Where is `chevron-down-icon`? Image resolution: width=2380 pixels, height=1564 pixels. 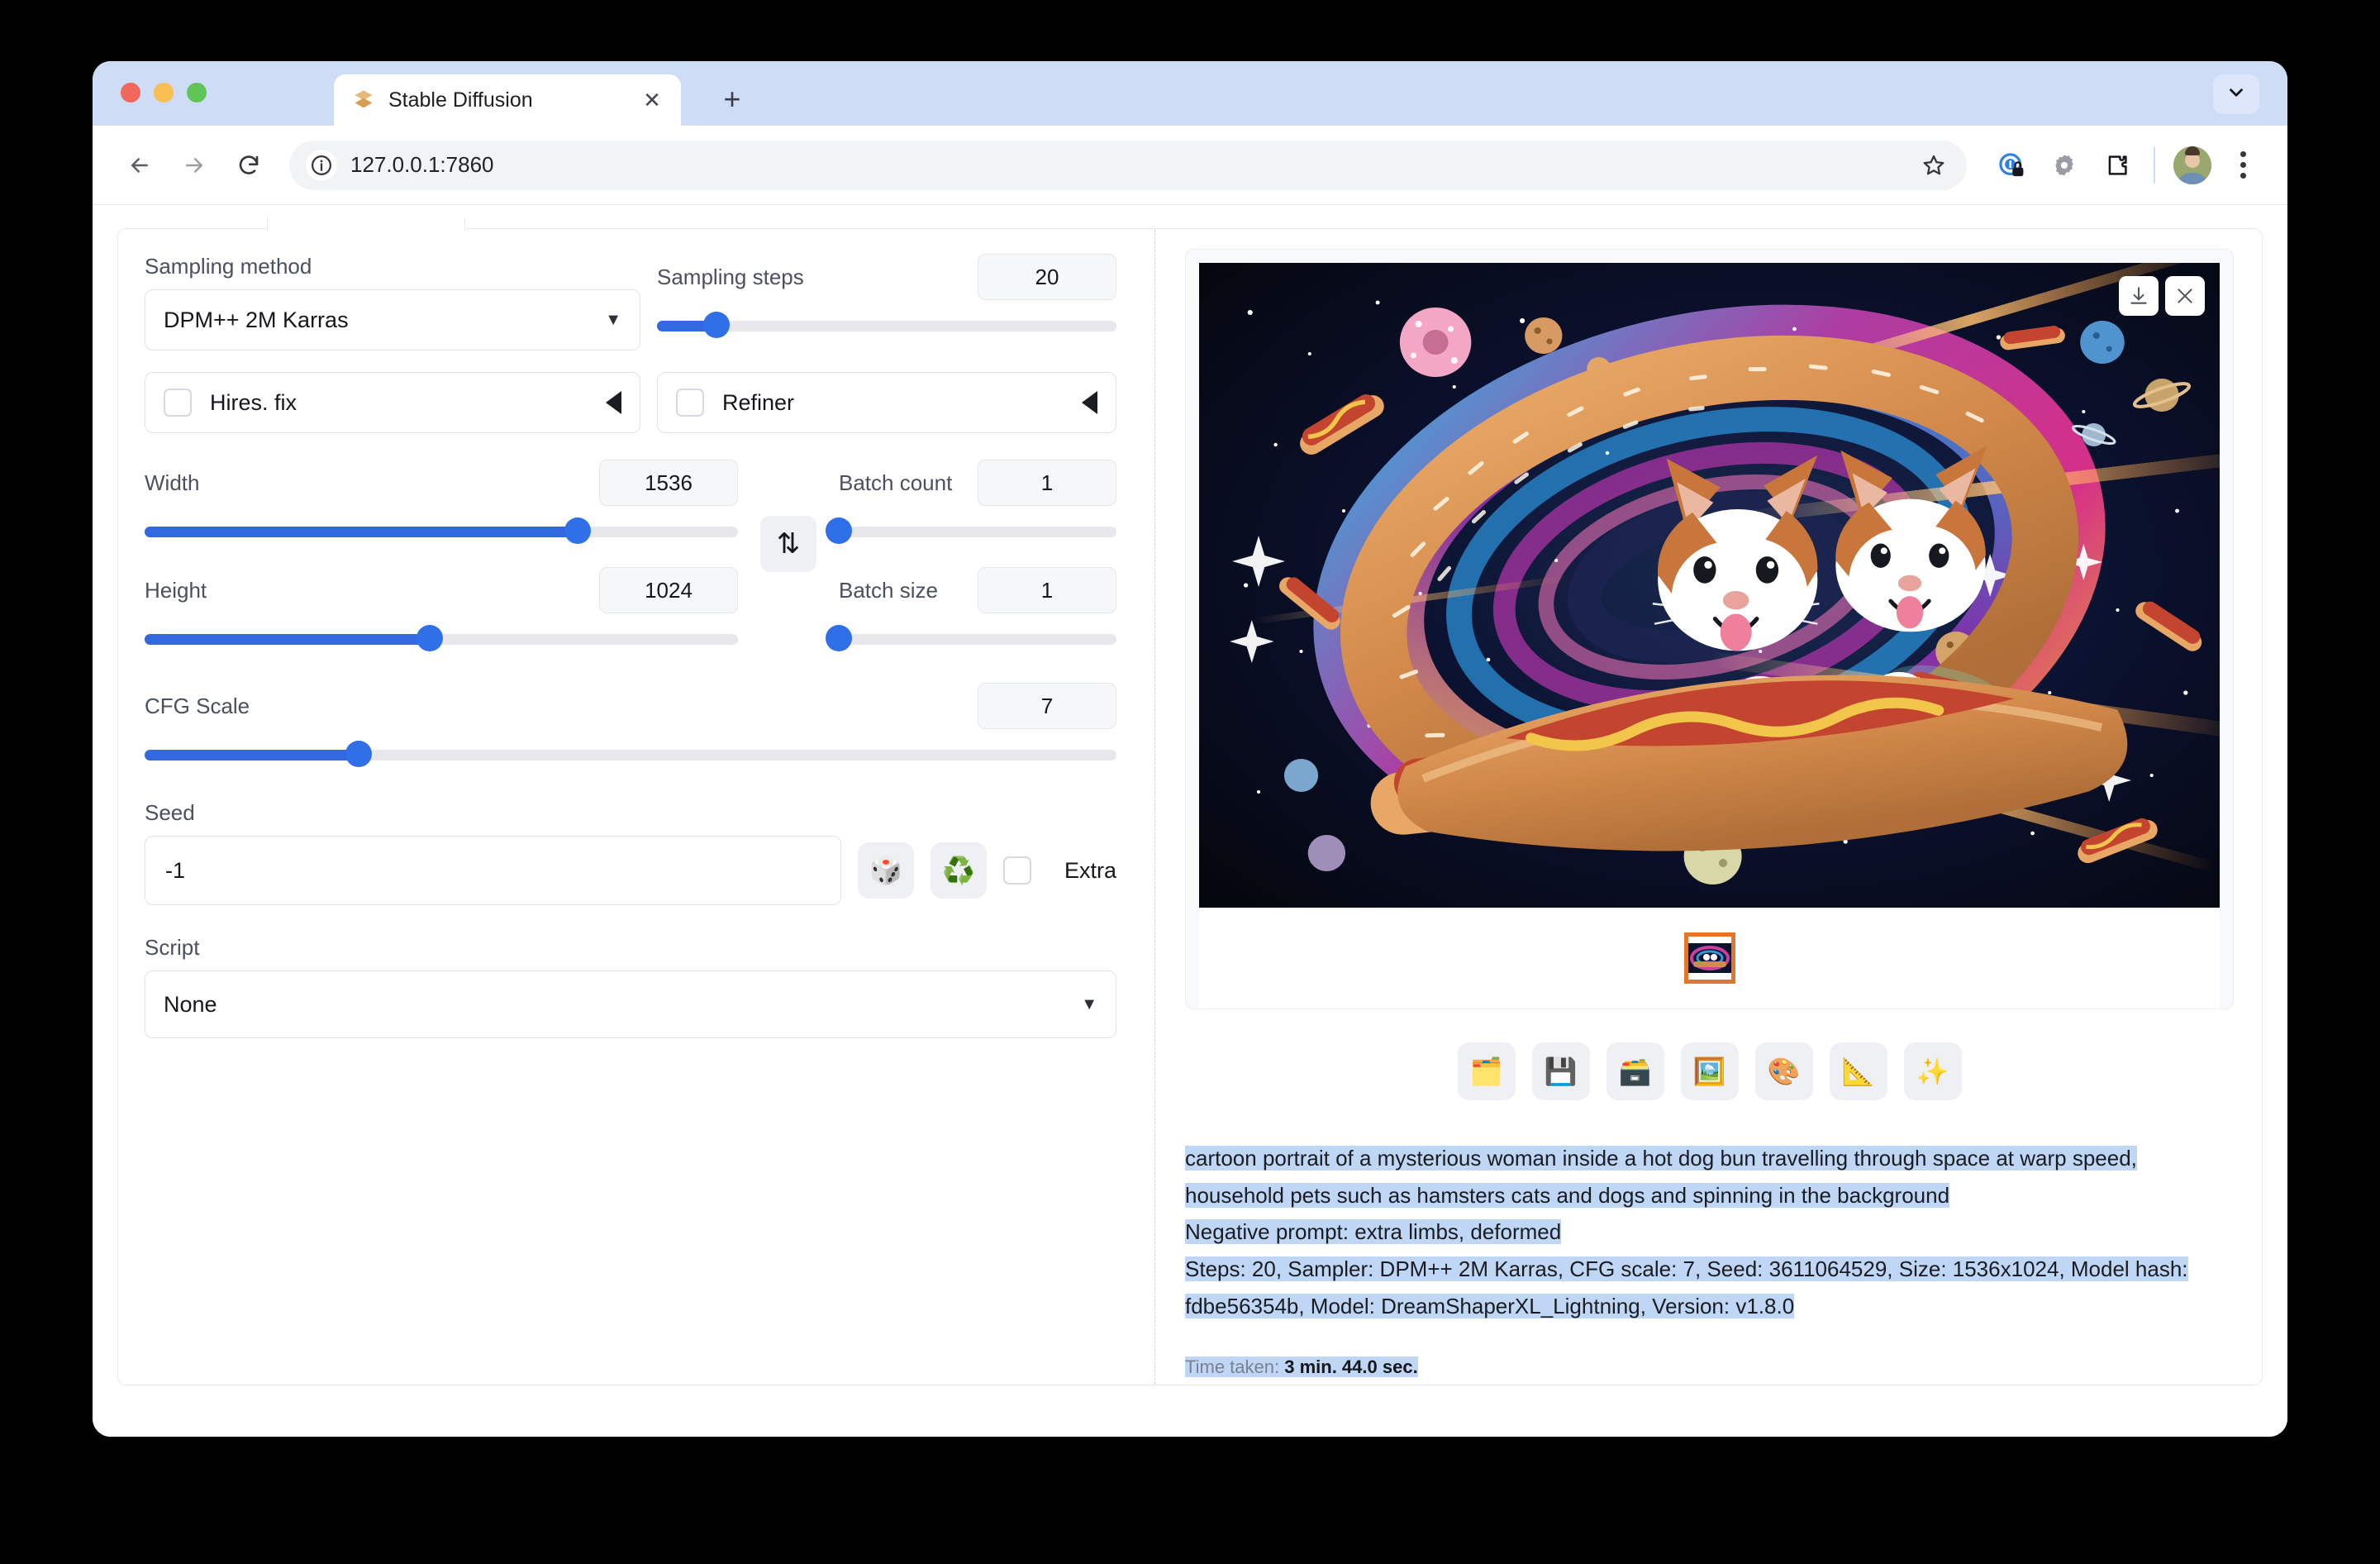
chevron-down-icon is located at coordinates (2236, 95).